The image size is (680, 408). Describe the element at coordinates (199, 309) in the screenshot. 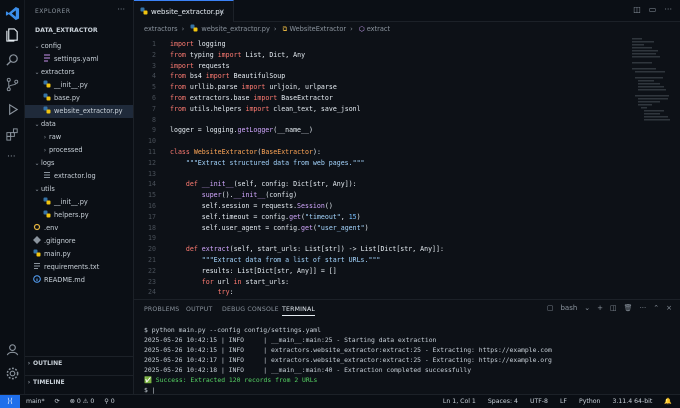

I see `tab-output: OUTPUT` at that location.